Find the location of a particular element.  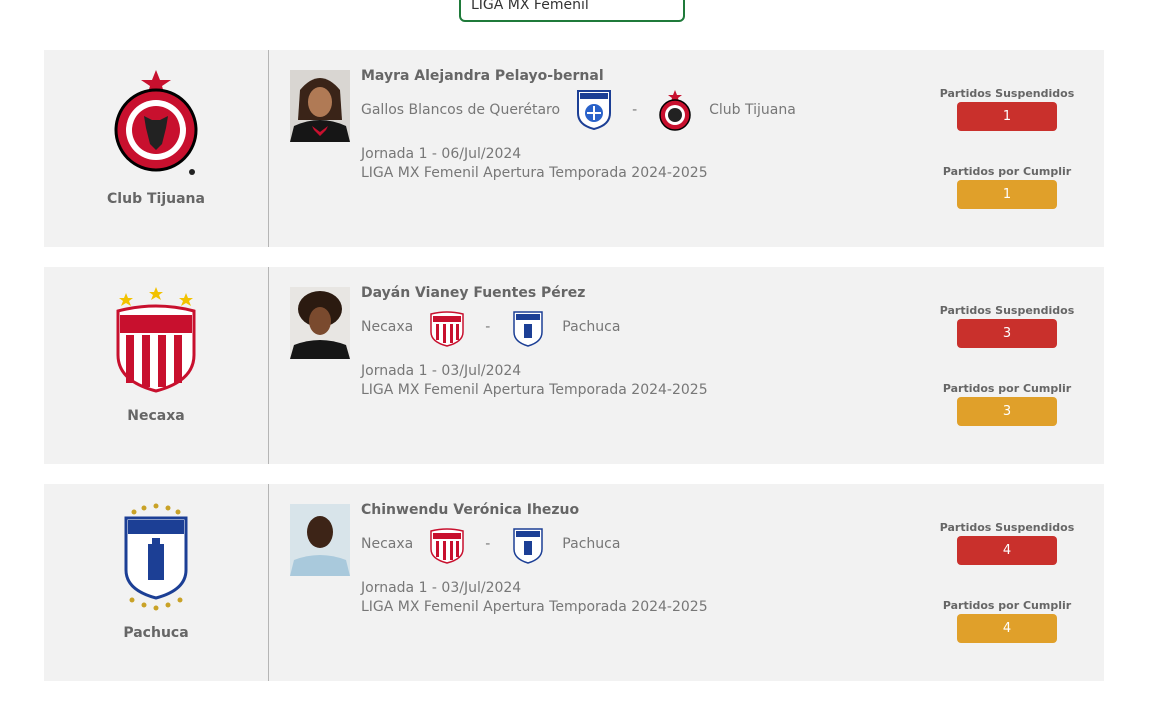

pending-count-badge: 4 is located at coordinates (1007, 628).